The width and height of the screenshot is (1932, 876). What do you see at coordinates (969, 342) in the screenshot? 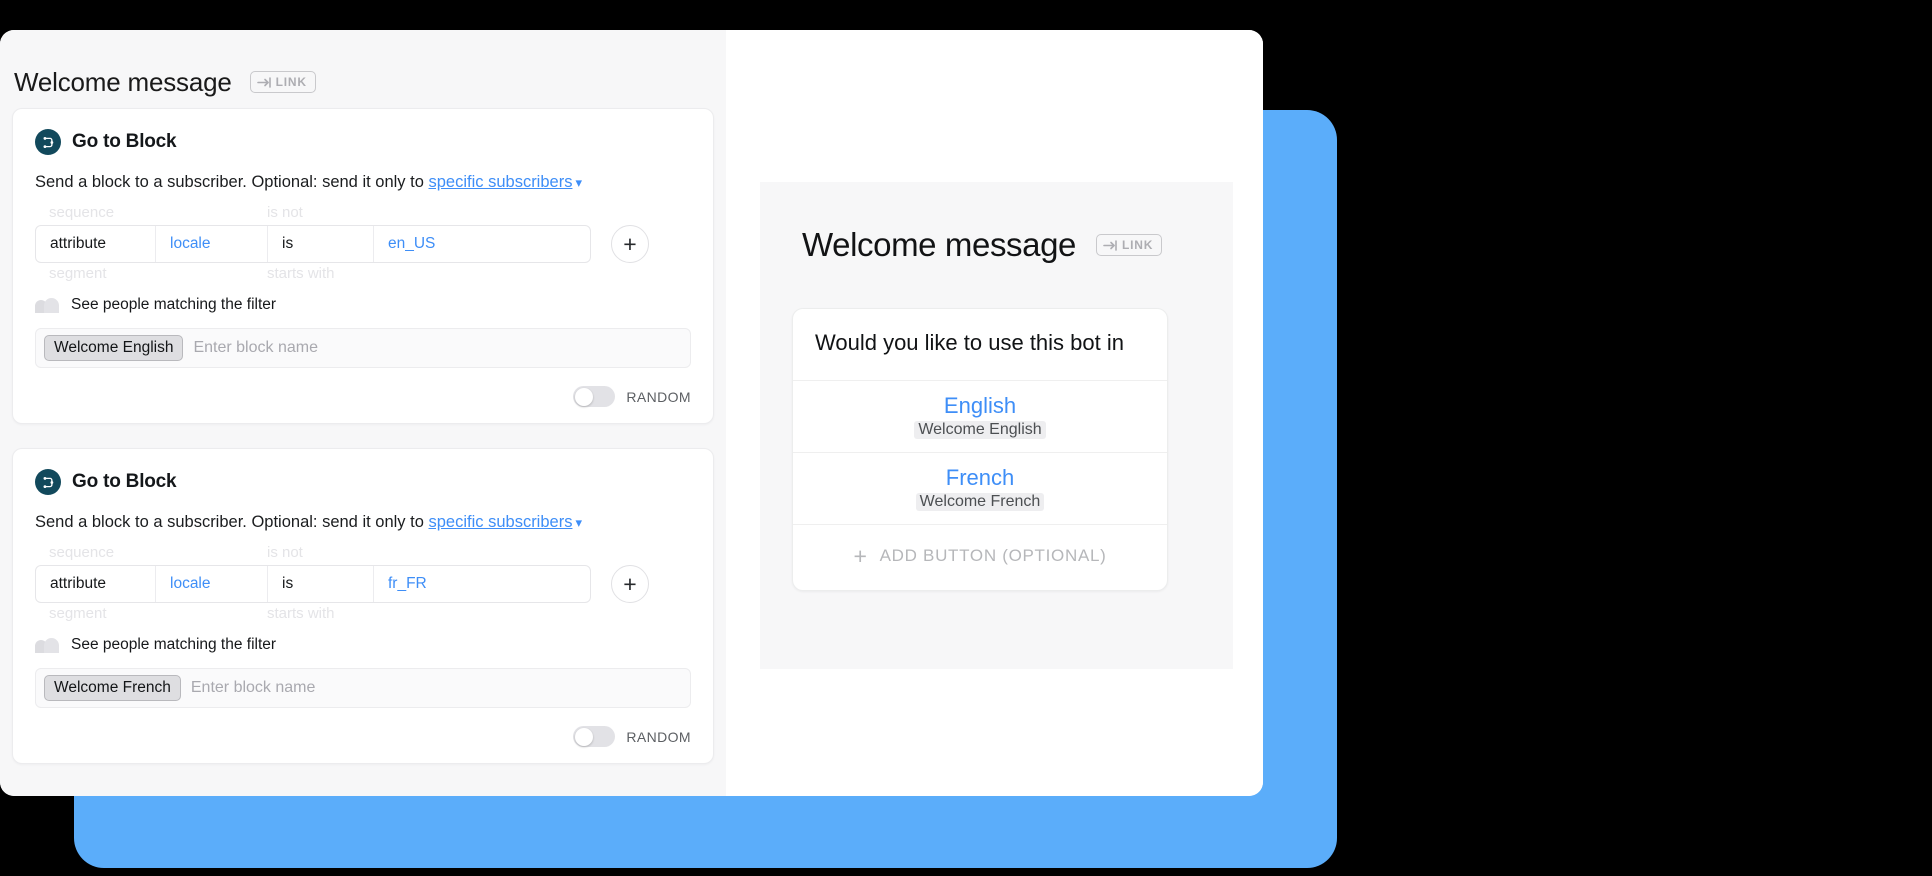
I see `message-text: Would you like to use this bot in` at bounding box center [969, 342].